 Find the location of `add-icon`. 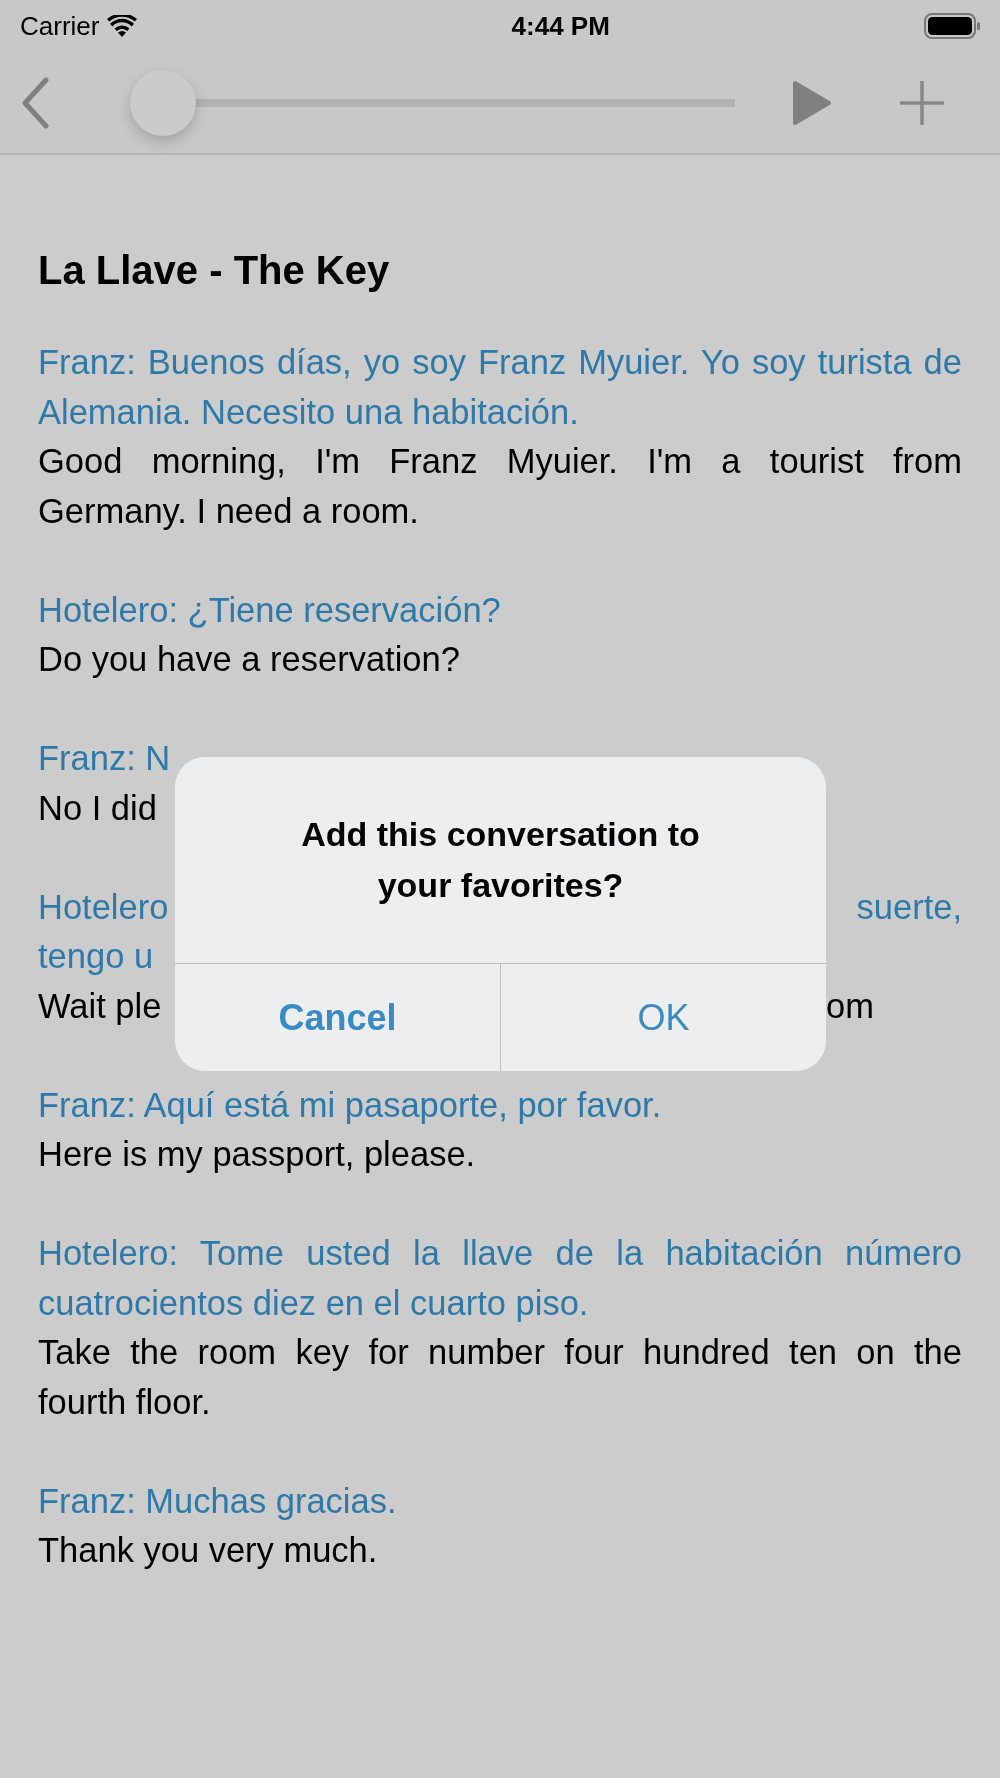

add-icon is located at coordinates (922, 102).